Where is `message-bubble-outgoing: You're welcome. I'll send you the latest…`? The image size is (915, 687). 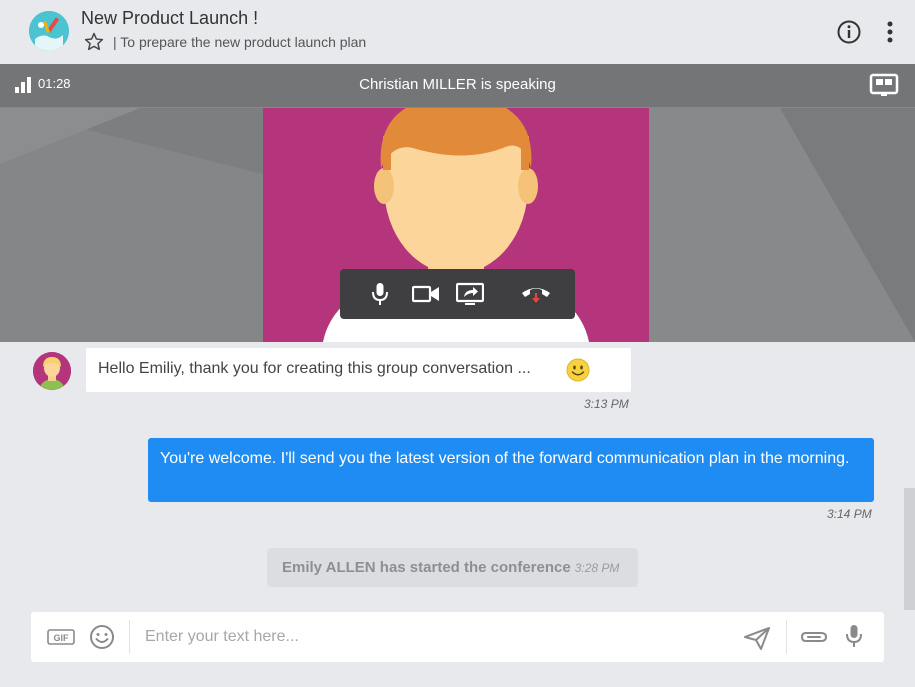
message-bubble-outgoing: You're welcome. I'll send you the latest… is located at coordinates (511, 470).